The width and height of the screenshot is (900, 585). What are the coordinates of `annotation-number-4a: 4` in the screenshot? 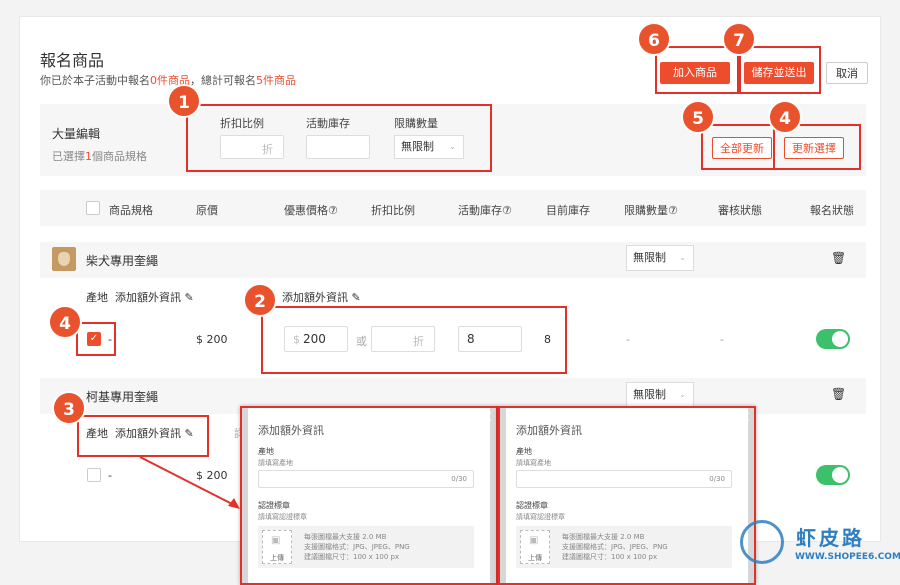 It's located at (65, 322).